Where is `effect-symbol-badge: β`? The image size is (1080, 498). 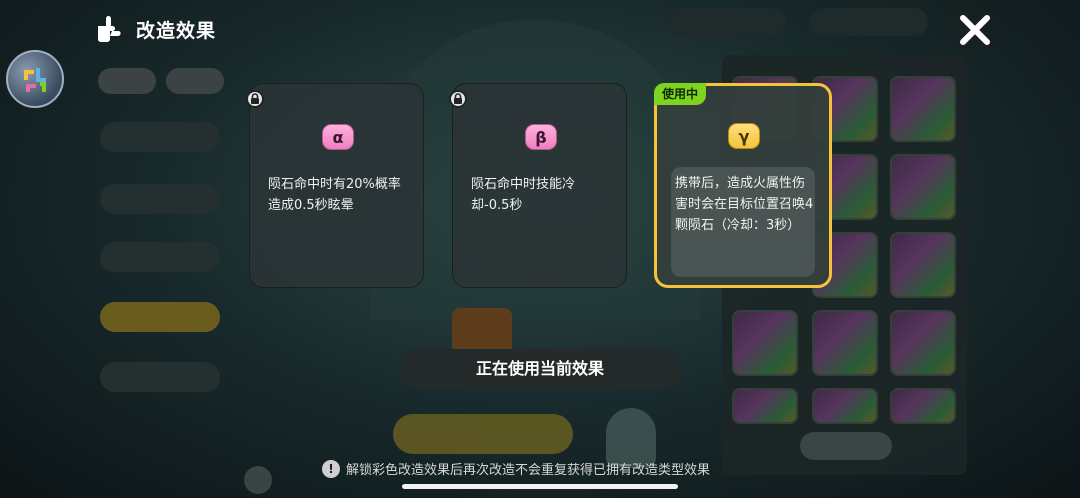 effect-symbol-badge: β is located at coordinates (541, 137).